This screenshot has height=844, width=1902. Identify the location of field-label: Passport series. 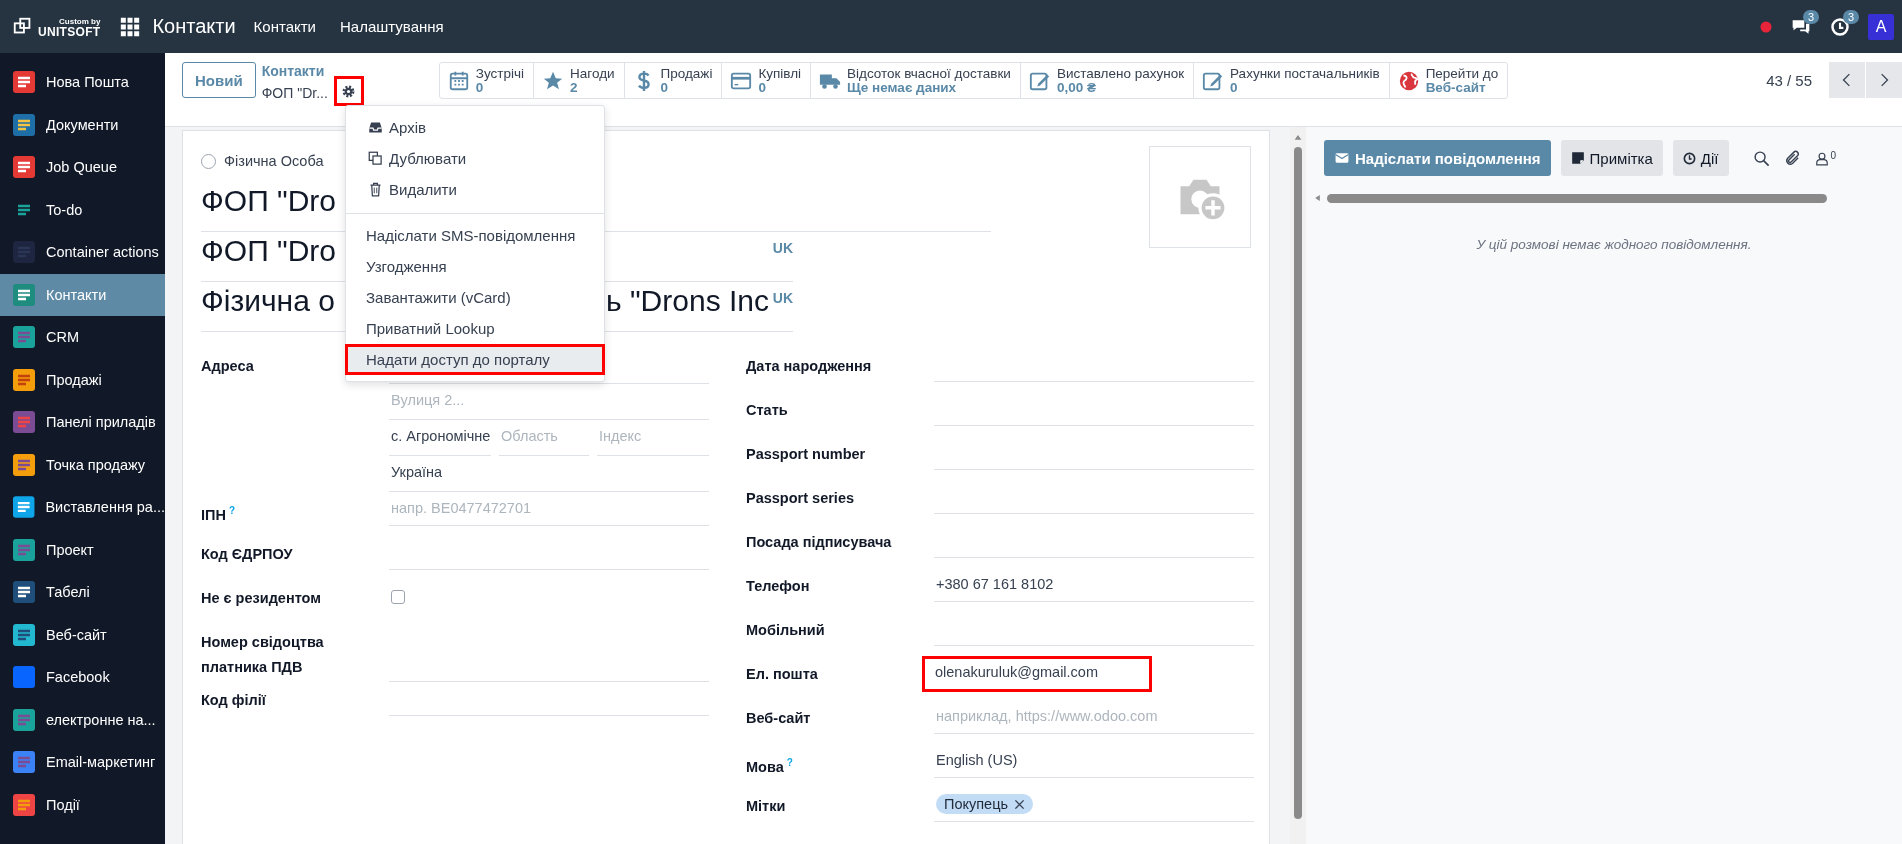
(800, 498).